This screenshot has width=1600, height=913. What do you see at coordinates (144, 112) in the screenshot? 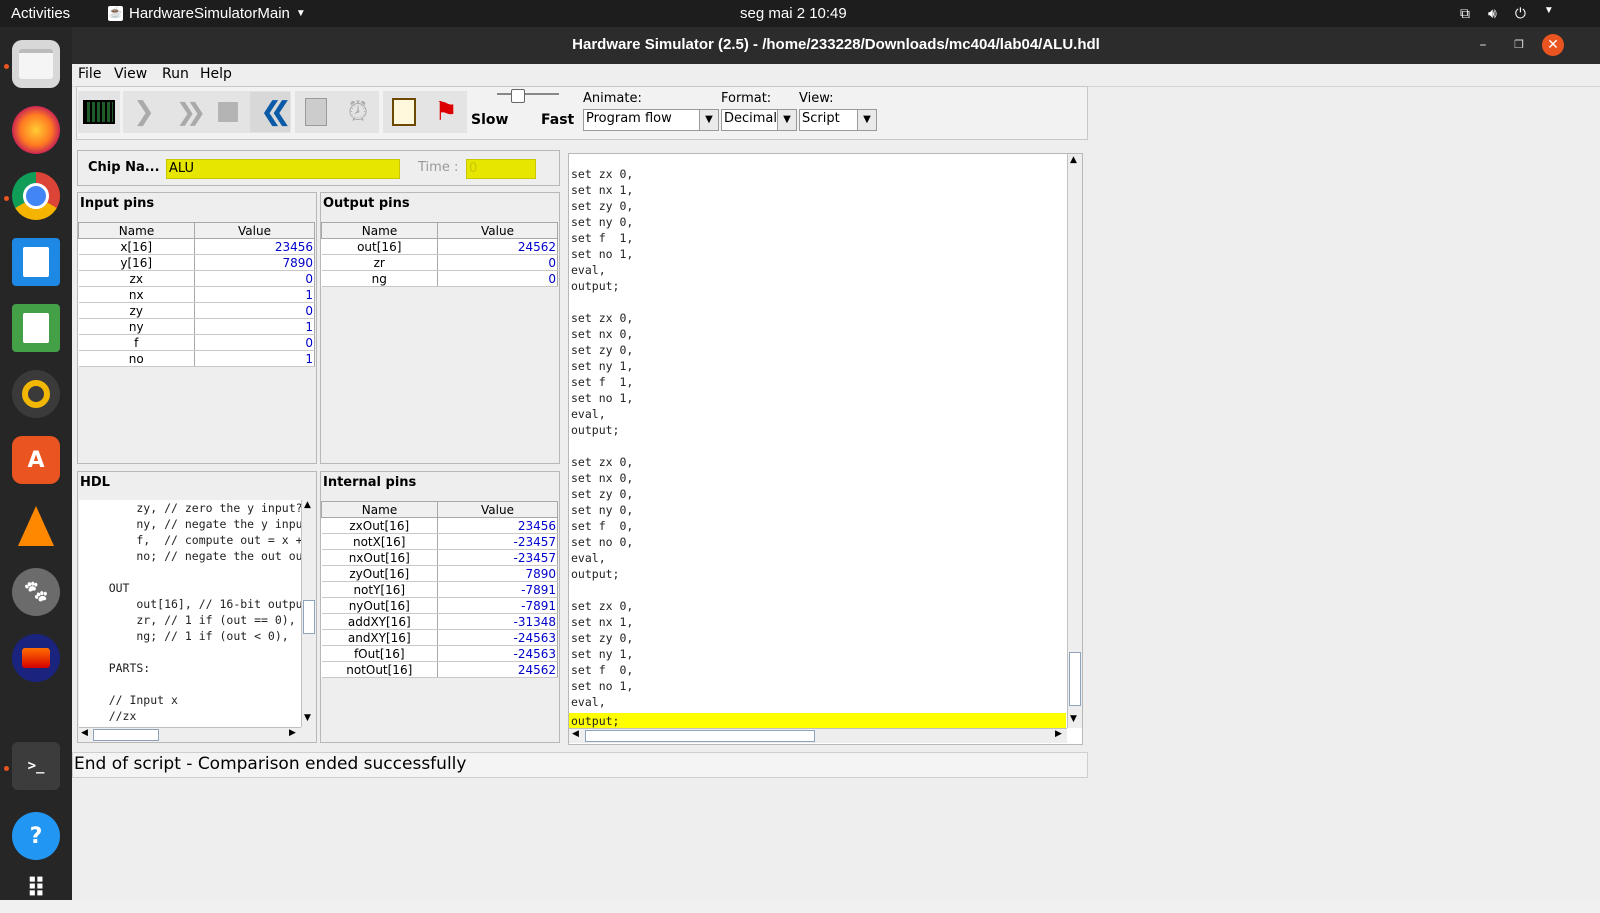
I see `single-step-button: ❯` at bounding box center [144, 112].